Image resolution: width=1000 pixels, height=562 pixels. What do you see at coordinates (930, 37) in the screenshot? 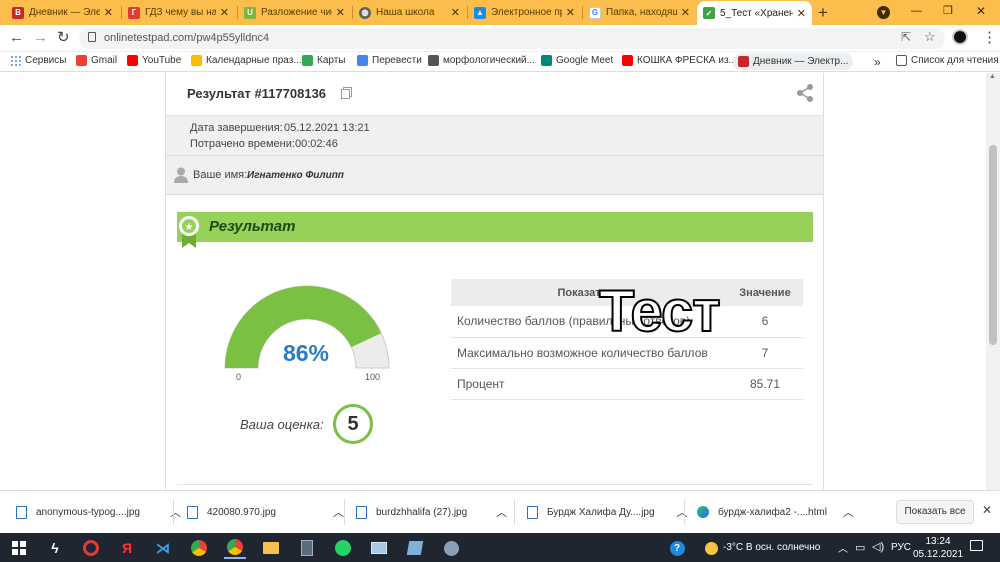
I see `star-icon: ☆` at bounding box center [930, 37].